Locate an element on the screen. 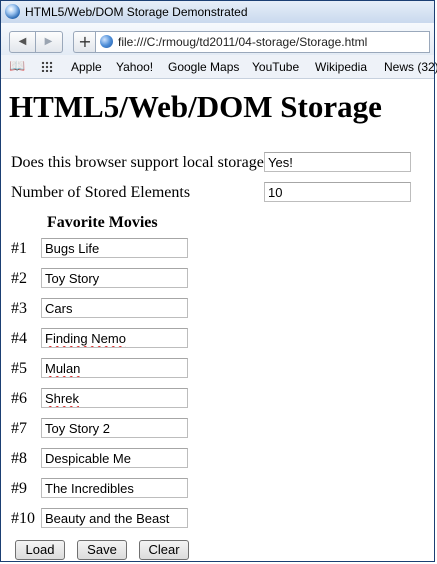 The width and height of the screenshot is (437, 564). movie-field: Despicable Me is located at coordinates (114, 458).